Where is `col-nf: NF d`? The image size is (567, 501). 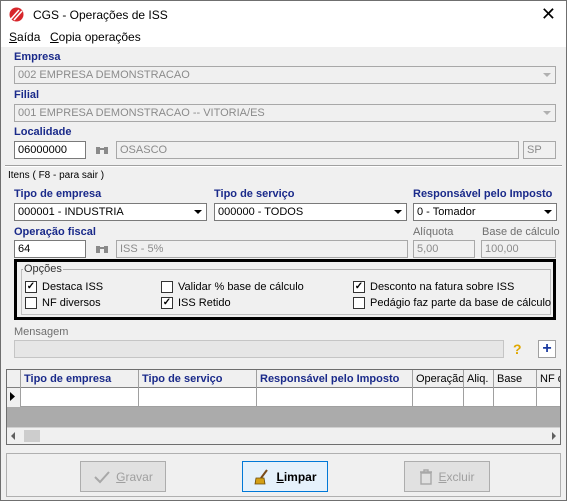 col-nf: NF d is located at coordinates (548, 379).